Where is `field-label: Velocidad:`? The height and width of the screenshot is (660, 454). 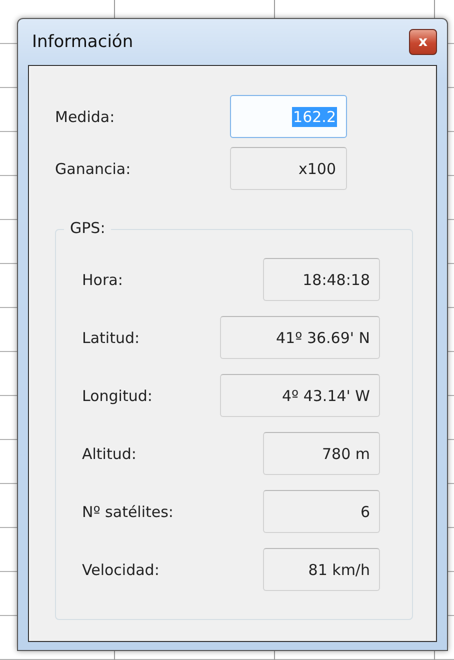
field-label: Velocidad: is located at coordinates (121, 569).